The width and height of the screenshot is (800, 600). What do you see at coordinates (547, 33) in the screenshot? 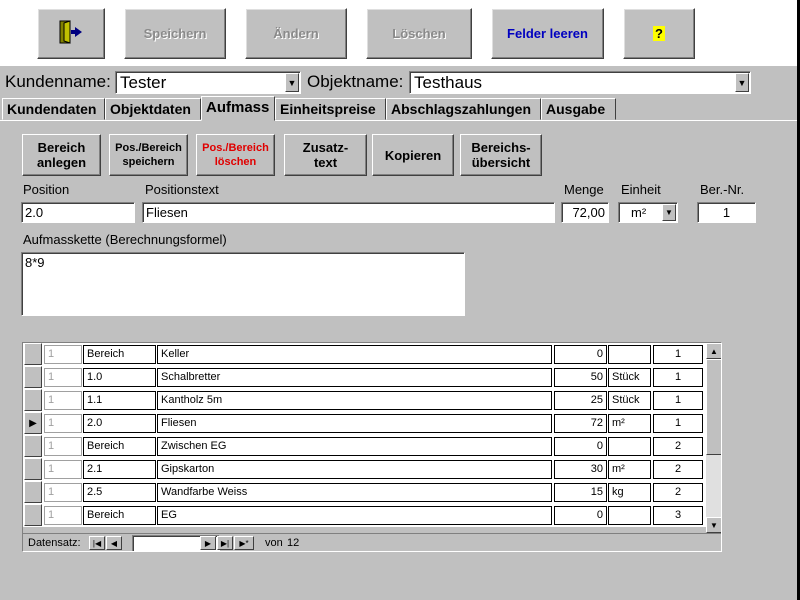
I see `clear-fields-button: Felder leeren` at bounding box center [547, 33].